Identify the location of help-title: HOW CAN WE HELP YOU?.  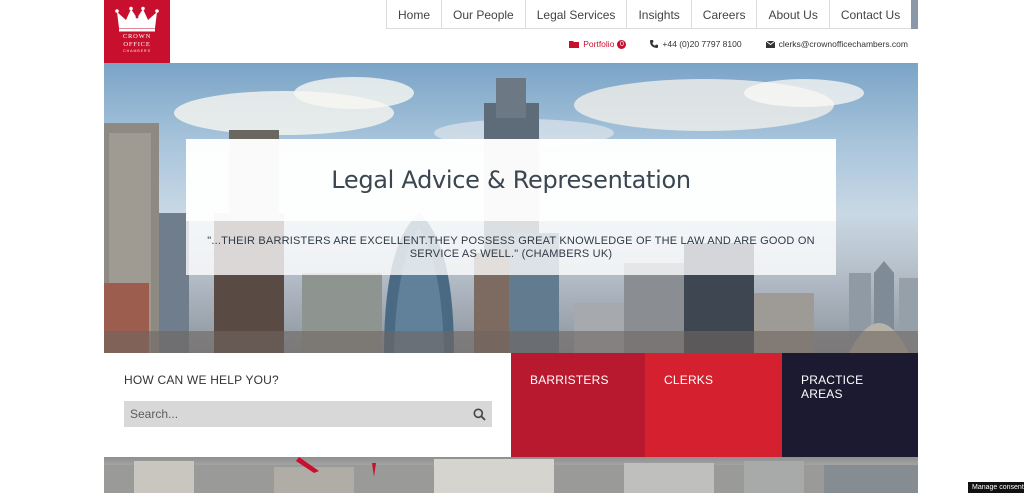
(201, 380).